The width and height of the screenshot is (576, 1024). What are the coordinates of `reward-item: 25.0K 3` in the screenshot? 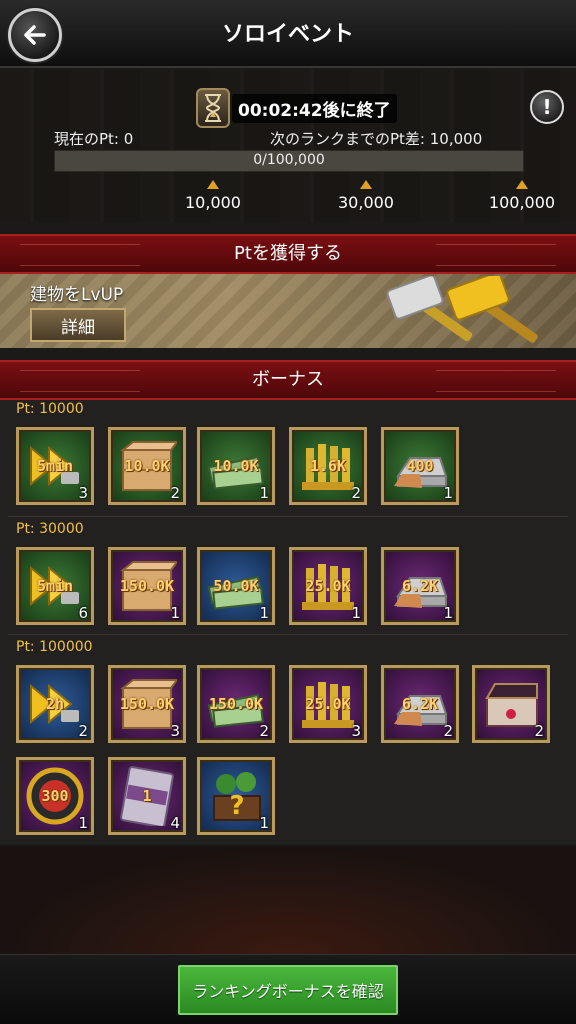 It's located at (328, 704).